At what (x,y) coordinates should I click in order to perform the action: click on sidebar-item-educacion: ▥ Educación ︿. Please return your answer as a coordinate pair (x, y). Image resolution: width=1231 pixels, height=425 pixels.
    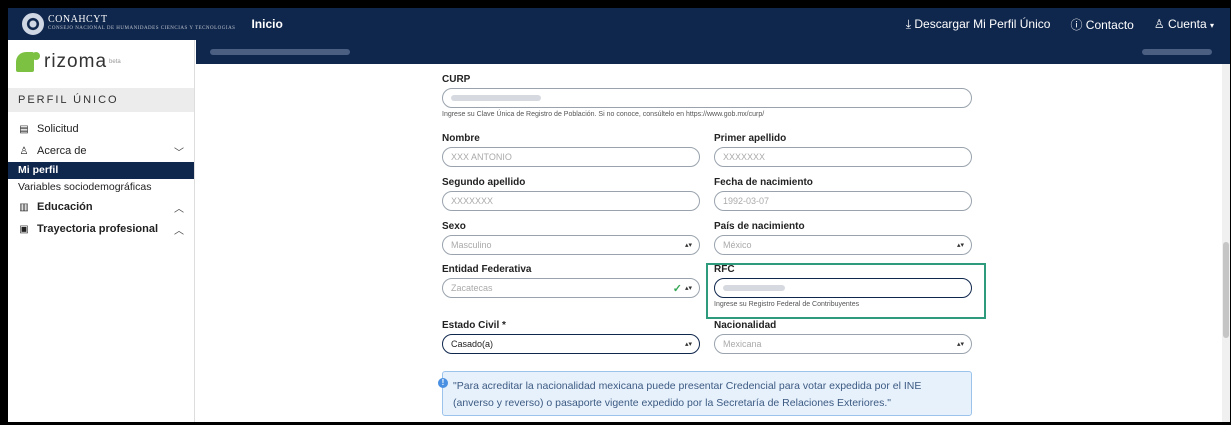
    Looking at the image, I should click on (101, 207).